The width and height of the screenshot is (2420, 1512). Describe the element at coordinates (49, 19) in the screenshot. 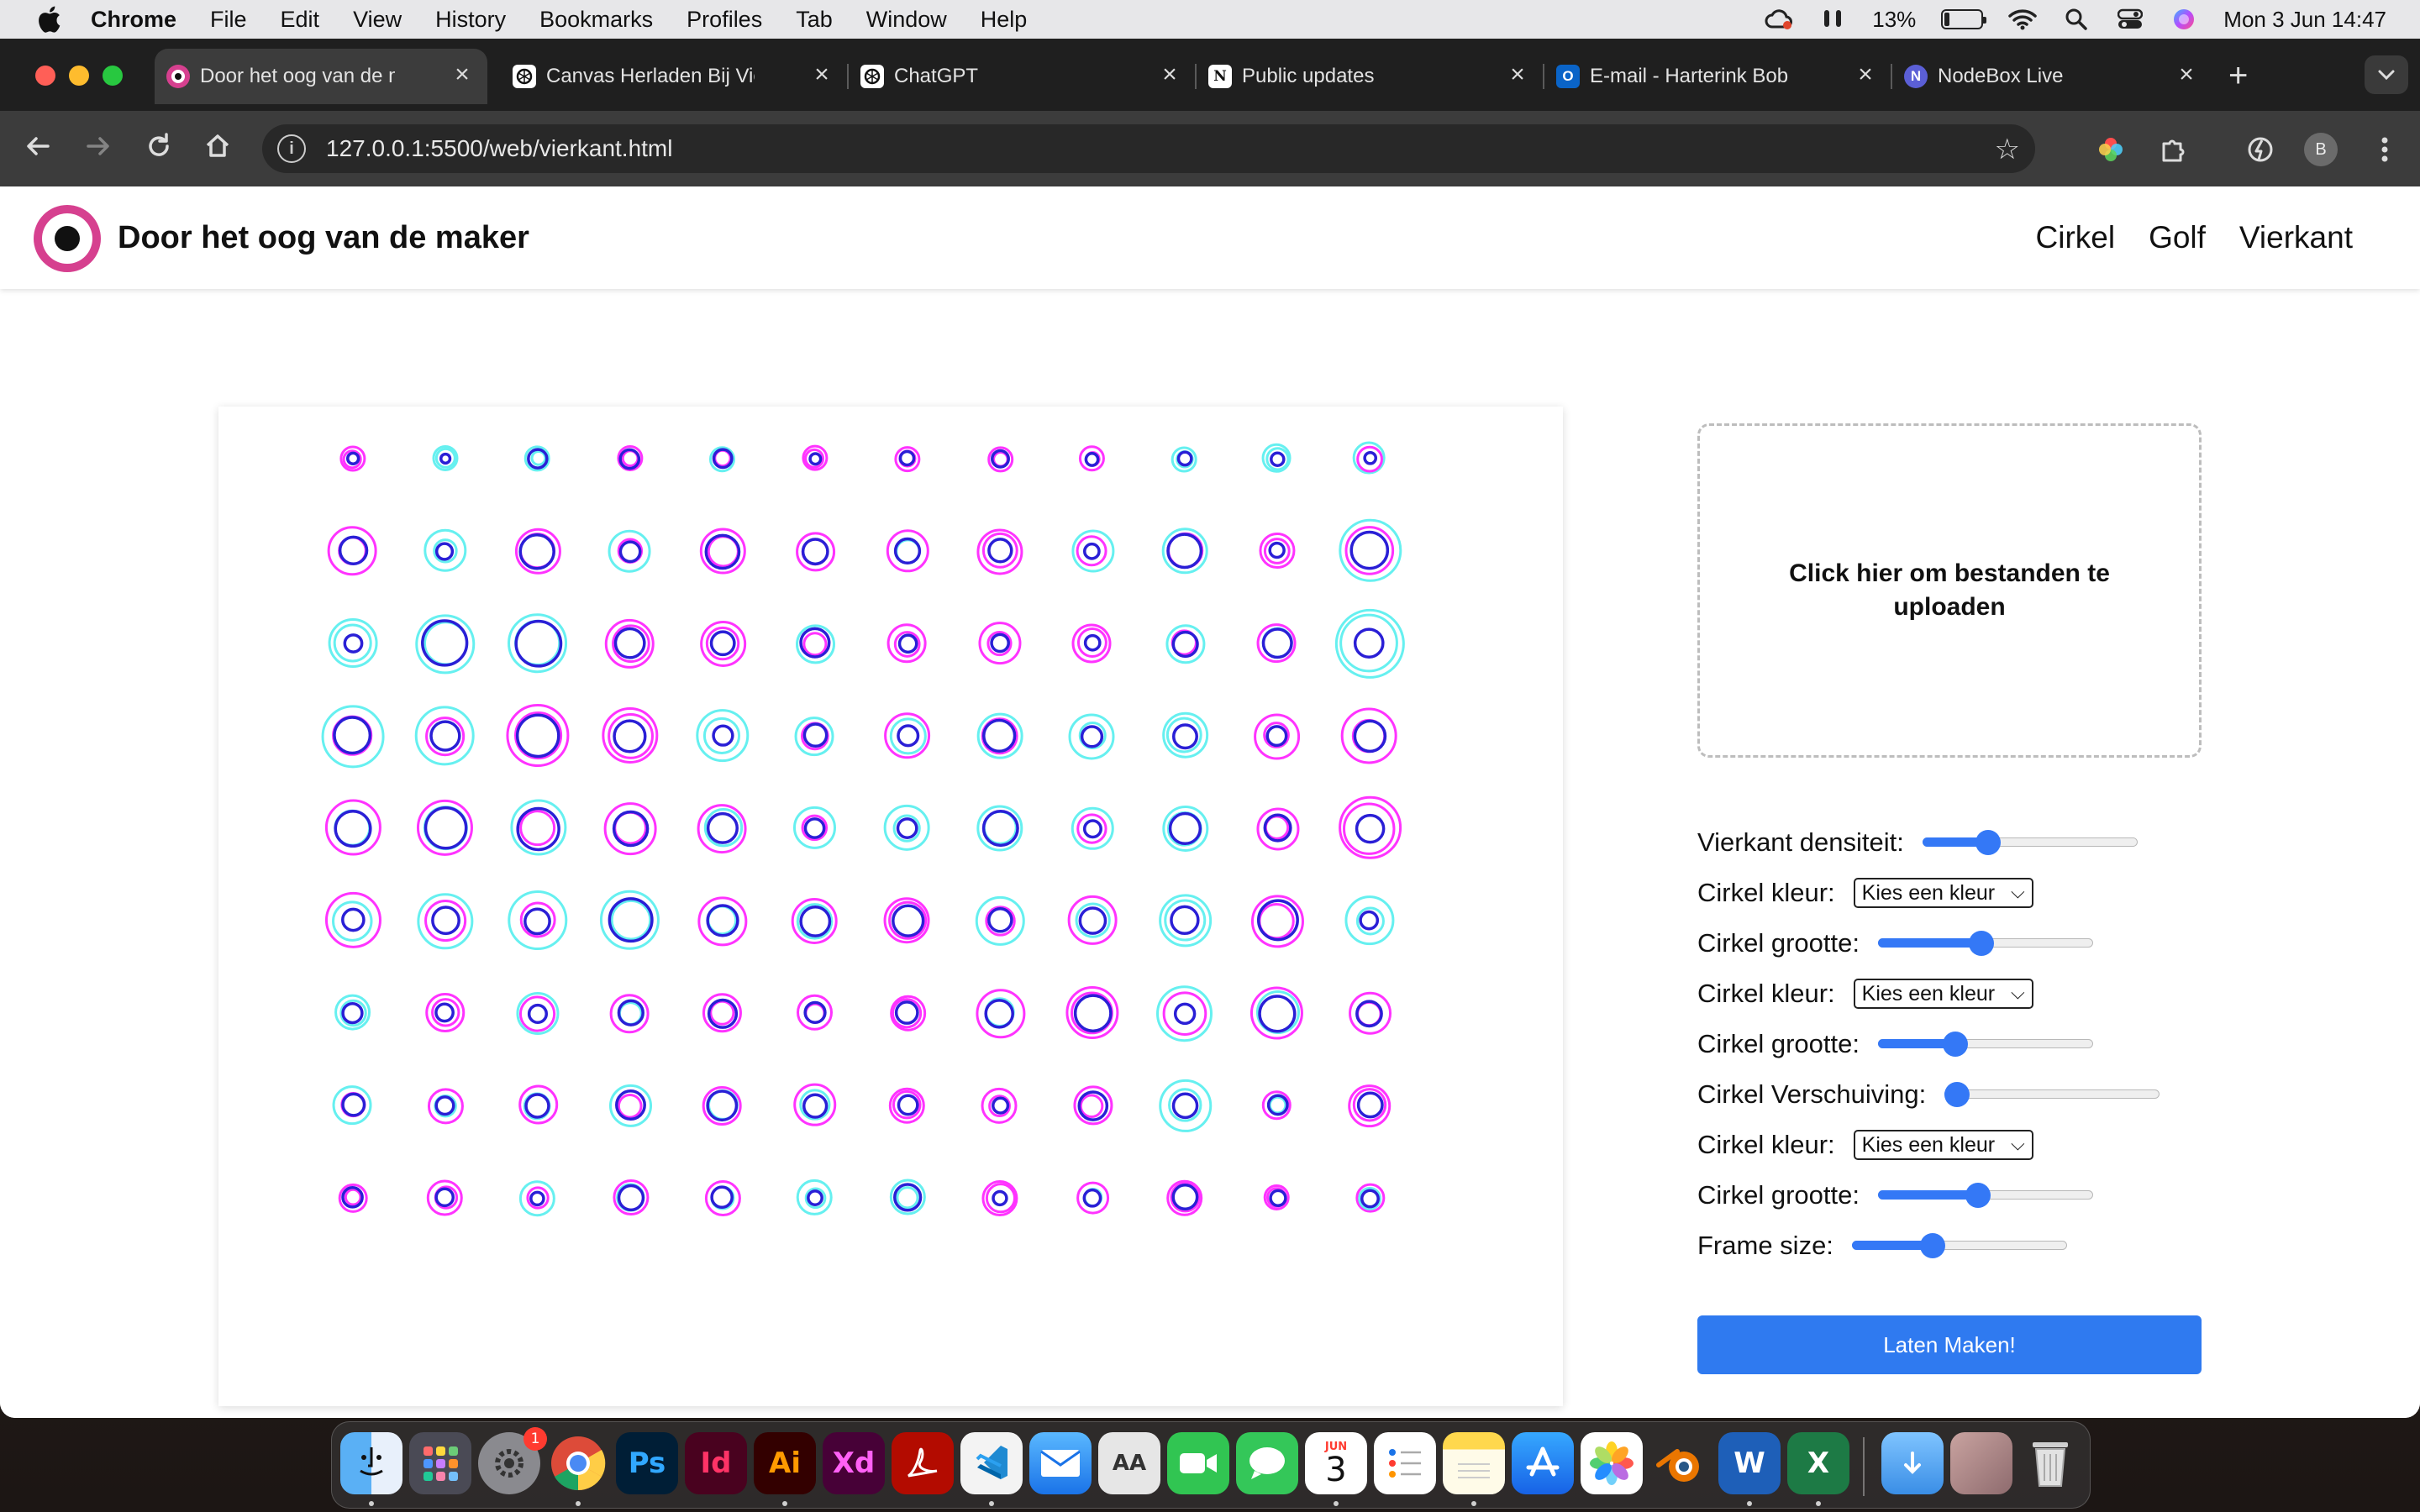

I see `apple-icon` at that location.